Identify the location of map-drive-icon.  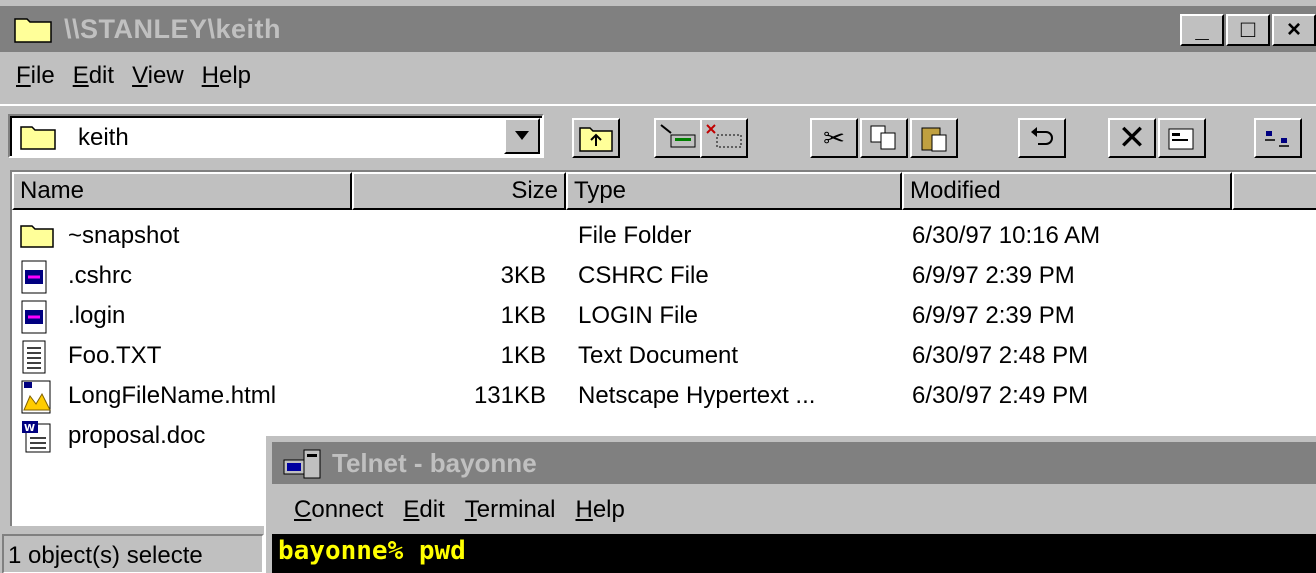
(678, 136).